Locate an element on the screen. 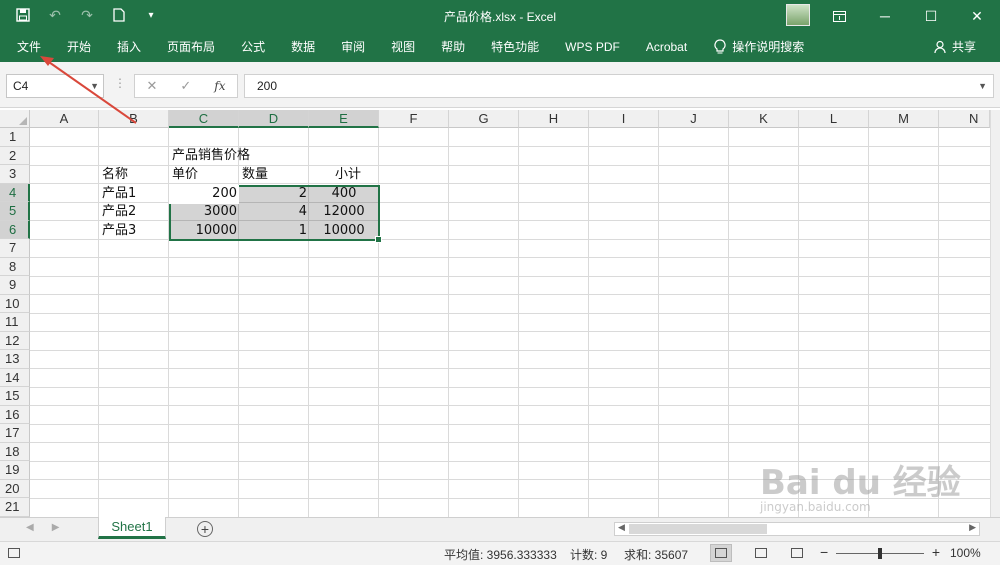 The image size is (1000, 565). row-header: 10 is located at coordinates (15, 303).